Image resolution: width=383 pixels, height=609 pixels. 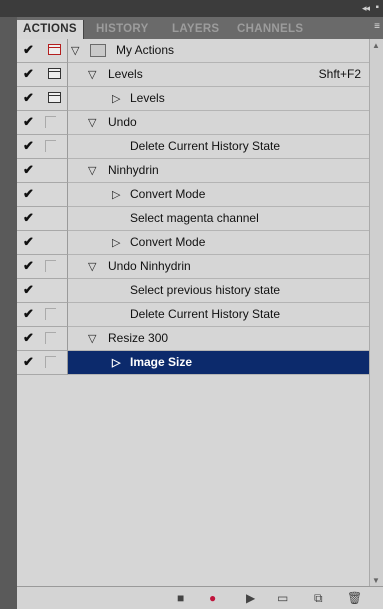 What do you see at coordinates (138, 338) in the screenshot?
I see `action-name: Resize 300` at bounding box center [138, 338].